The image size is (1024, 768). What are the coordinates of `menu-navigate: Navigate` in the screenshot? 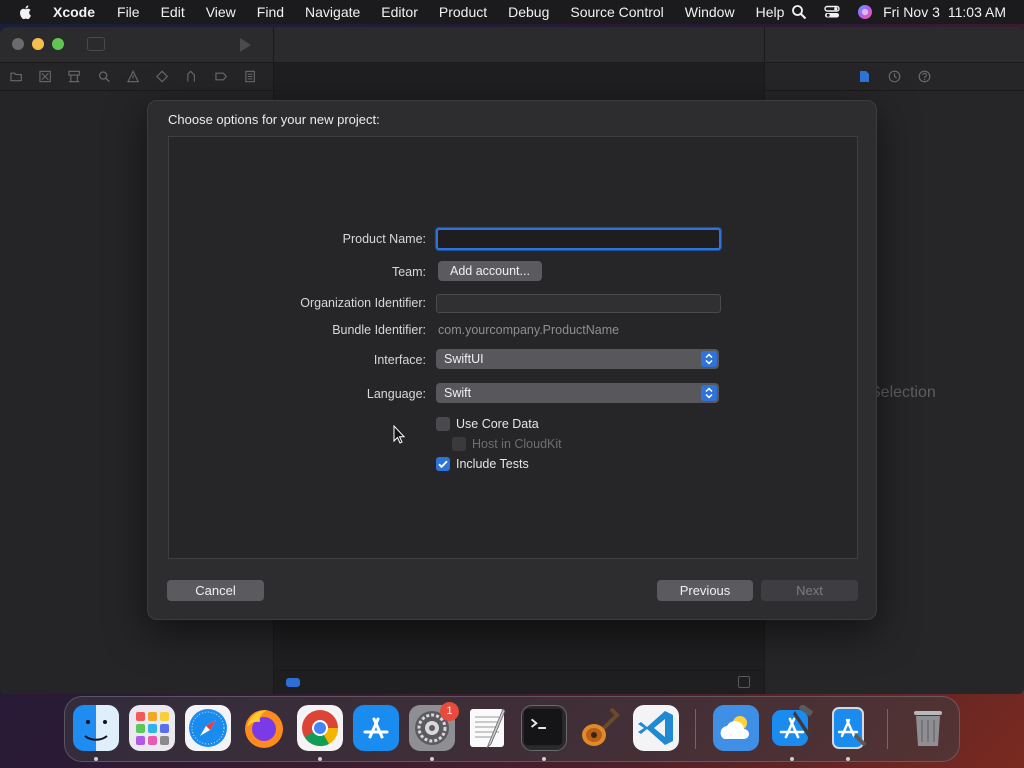 It's located at (332, 12).